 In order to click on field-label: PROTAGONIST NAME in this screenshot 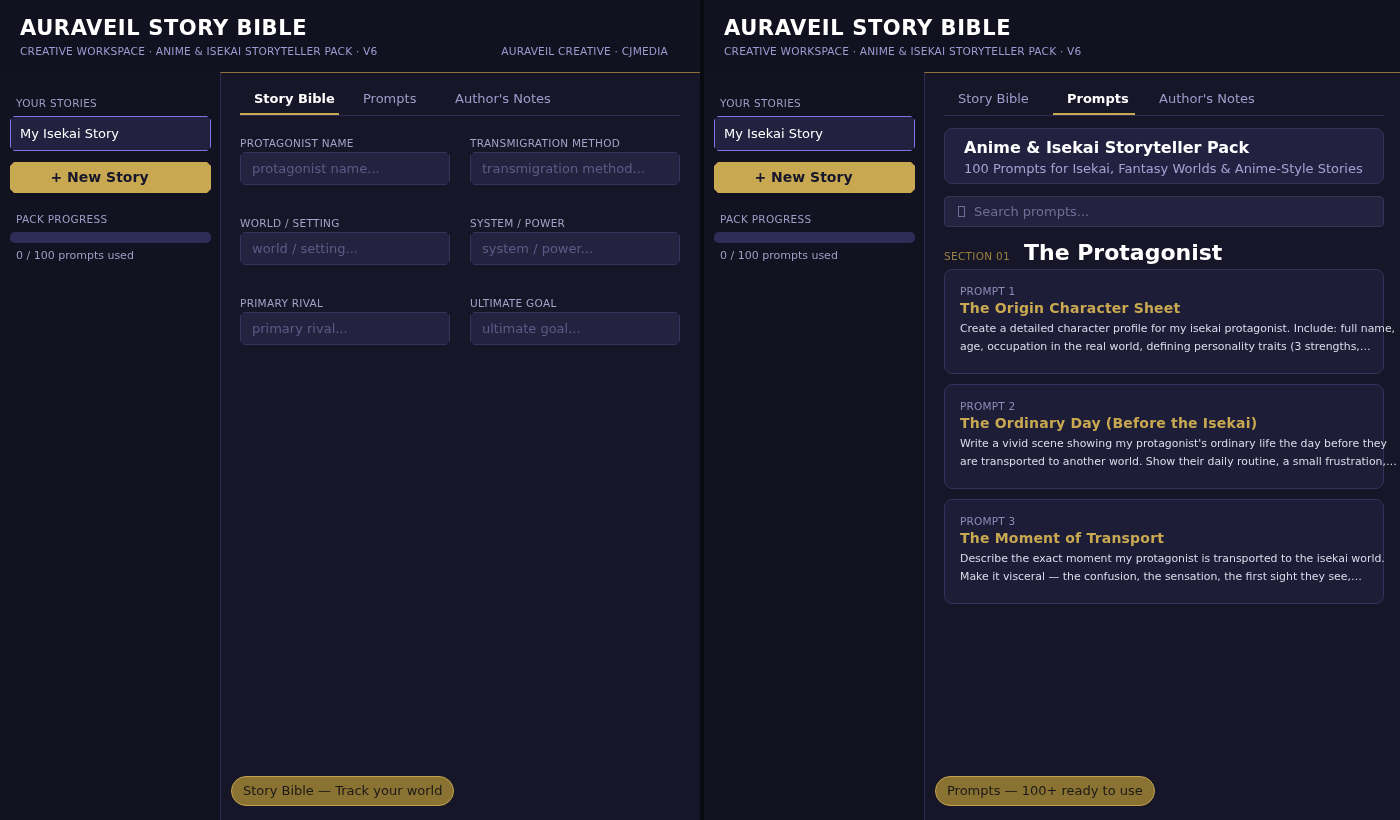, I will do `click(297, 143)`.